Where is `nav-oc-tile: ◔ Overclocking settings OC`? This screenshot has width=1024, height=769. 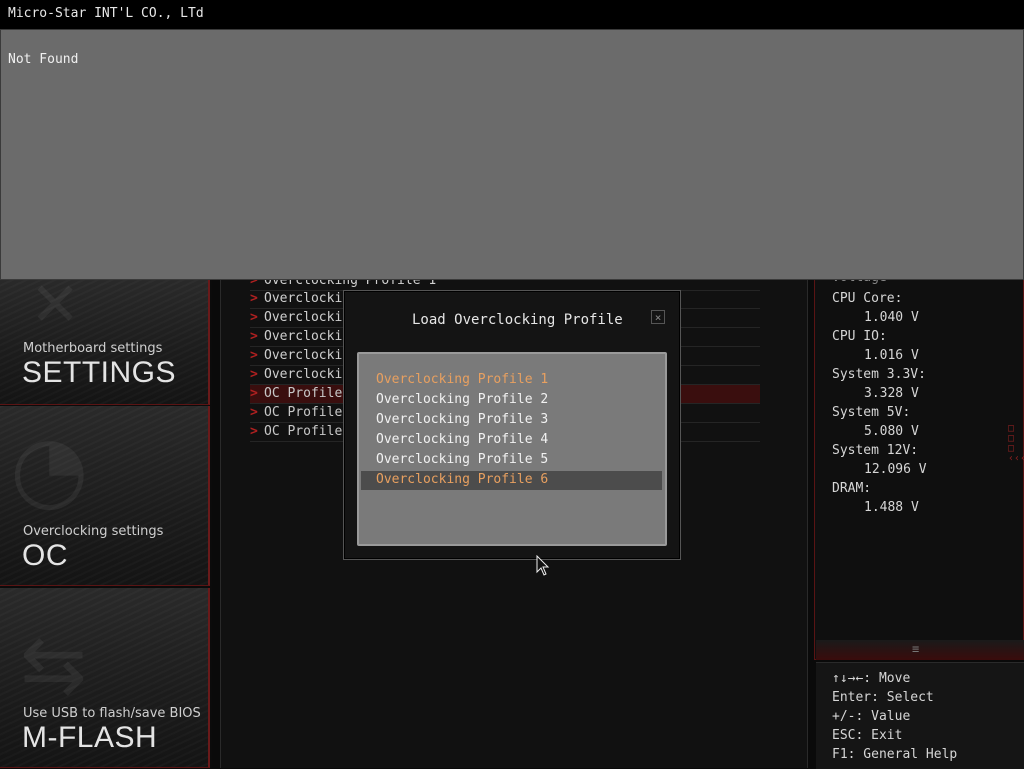 nav-oc-tile: ◔ Overclocking settings OC is located at coordinates (105, 496).